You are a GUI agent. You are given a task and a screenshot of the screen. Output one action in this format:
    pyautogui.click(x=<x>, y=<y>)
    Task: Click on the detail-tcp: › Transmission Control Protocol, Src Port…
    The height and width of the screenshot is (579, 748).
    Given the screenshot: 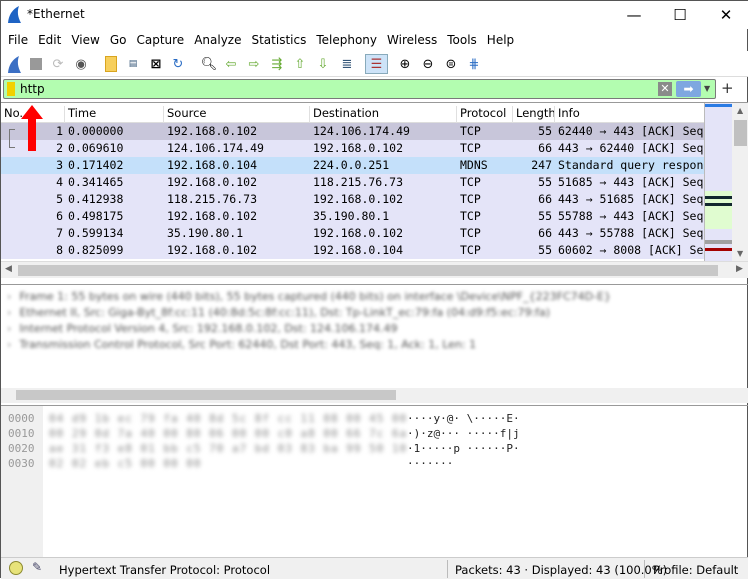 What is the action you would take?
    pyautogui.click(x=241, y=344)
    